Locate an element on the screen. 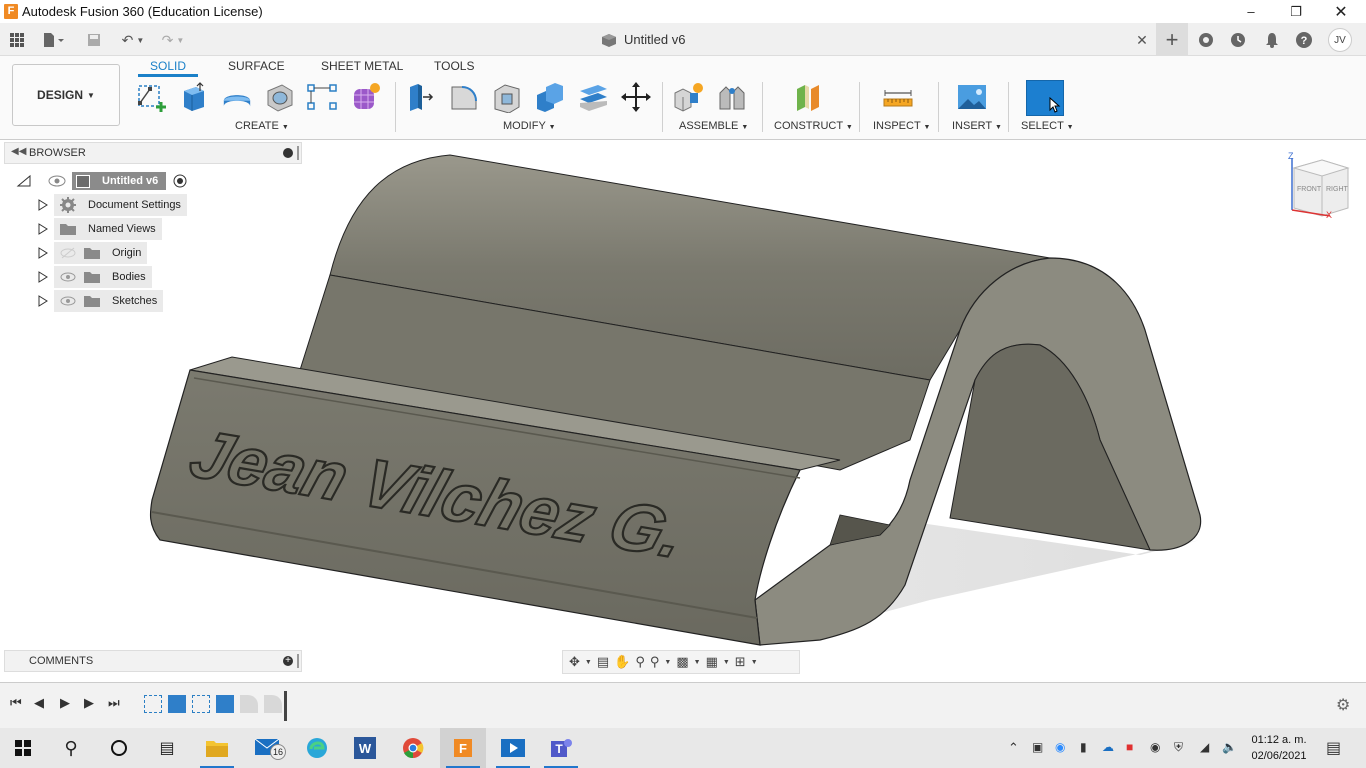  zoom-icon: ⚲ is located at coordinates (640, 662).